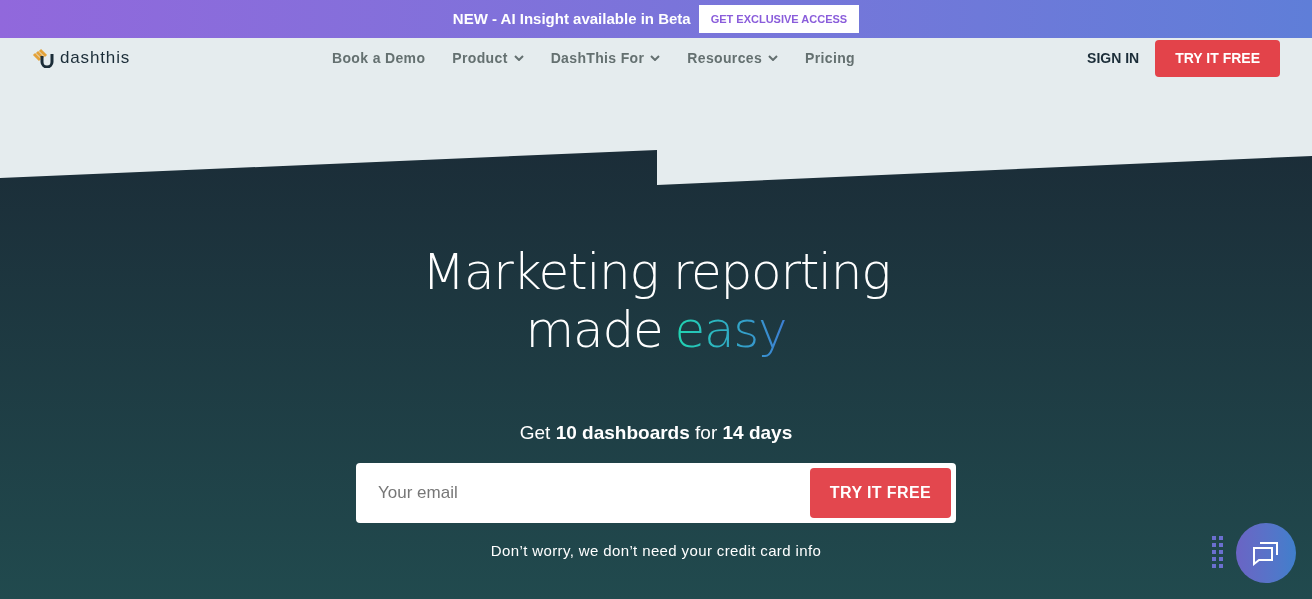  Describe the element at coordinates (594, 330) in the screenshot. I see `headline: made` at that location.